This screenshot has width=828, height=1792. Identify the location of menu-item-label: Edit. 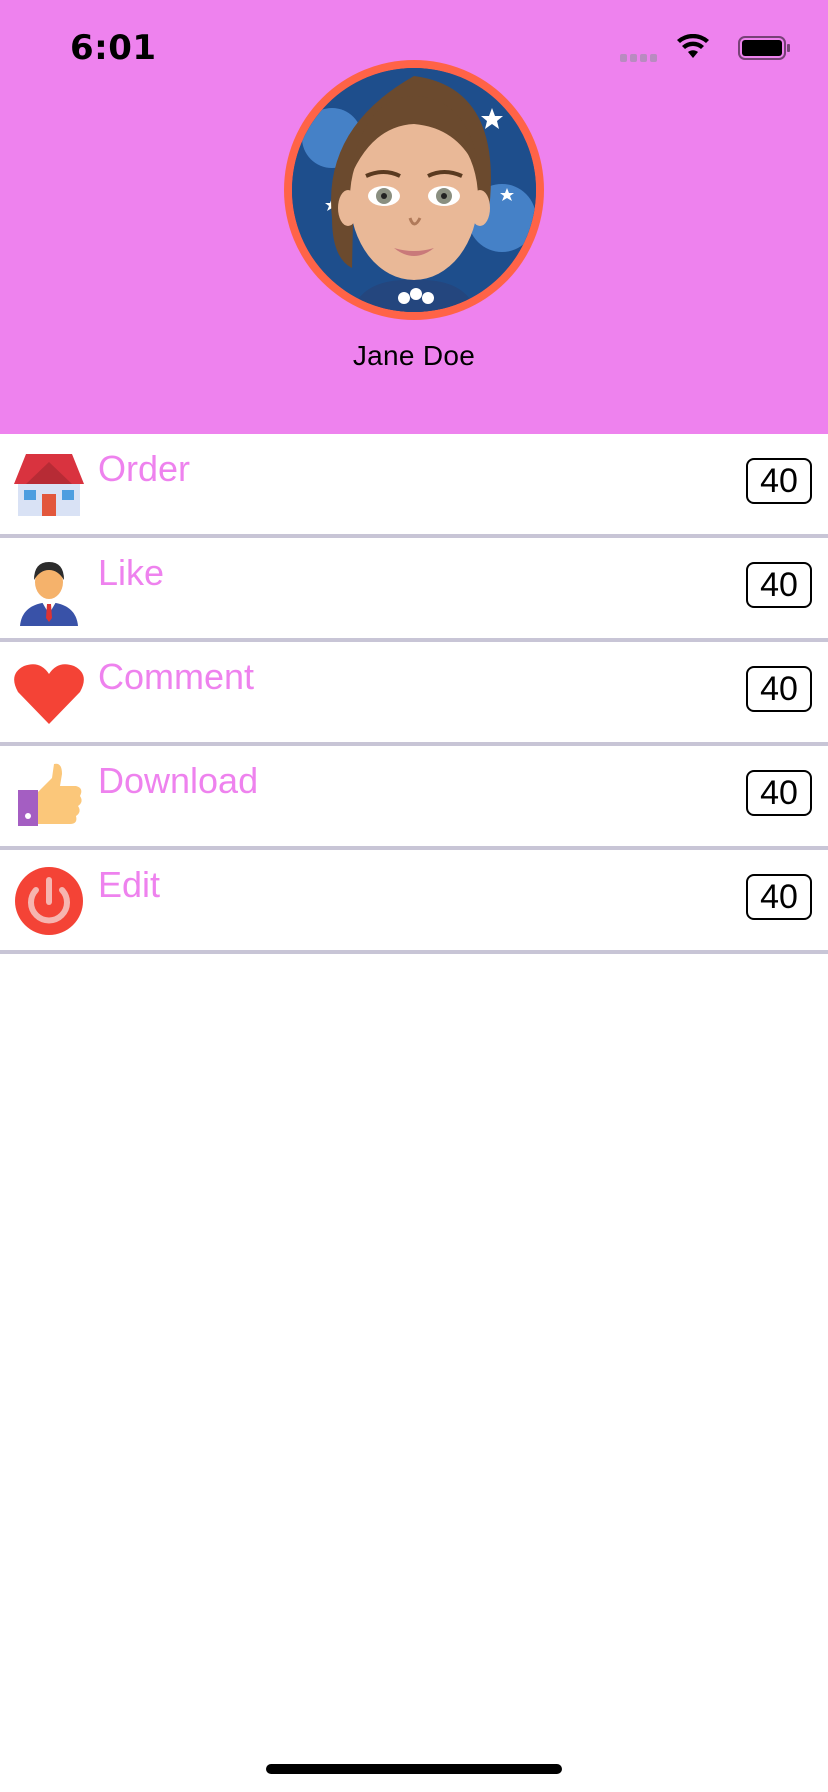
(129, 884).